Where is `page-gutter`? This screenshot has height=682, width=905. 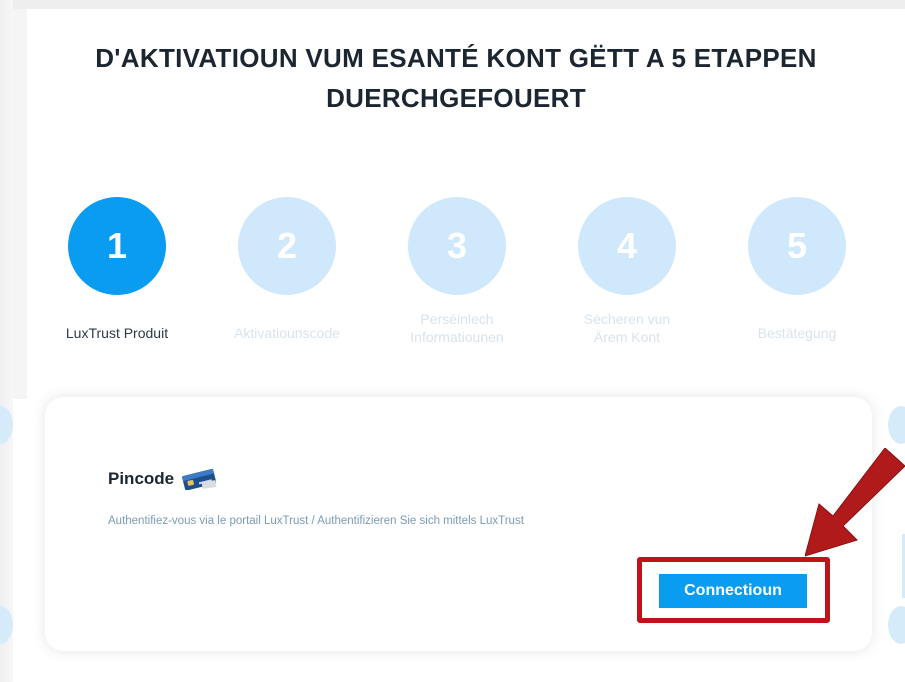 page-gutter is located at coordinates (20, 204).